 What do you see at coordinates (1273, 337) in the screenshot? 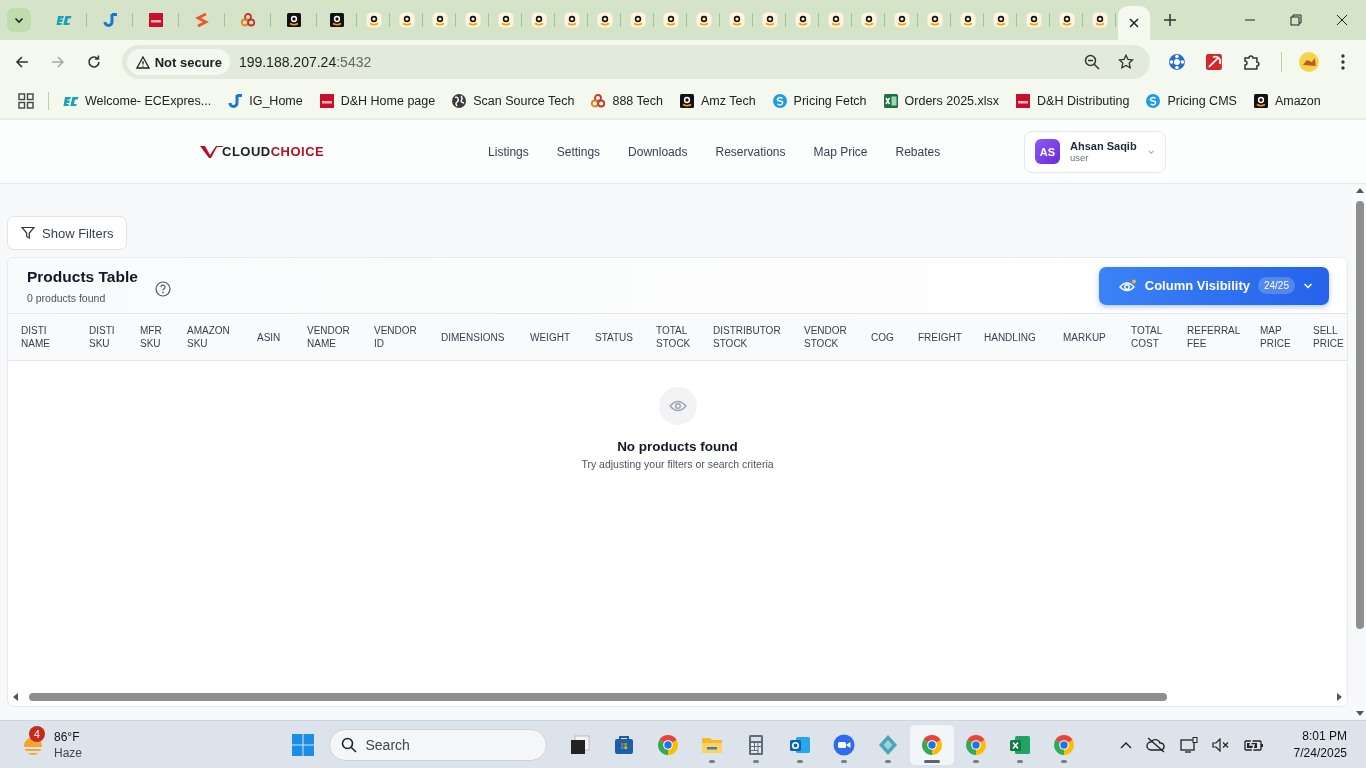
I see `column-header: MAP PRICE` at bounding box center [1273, 337].